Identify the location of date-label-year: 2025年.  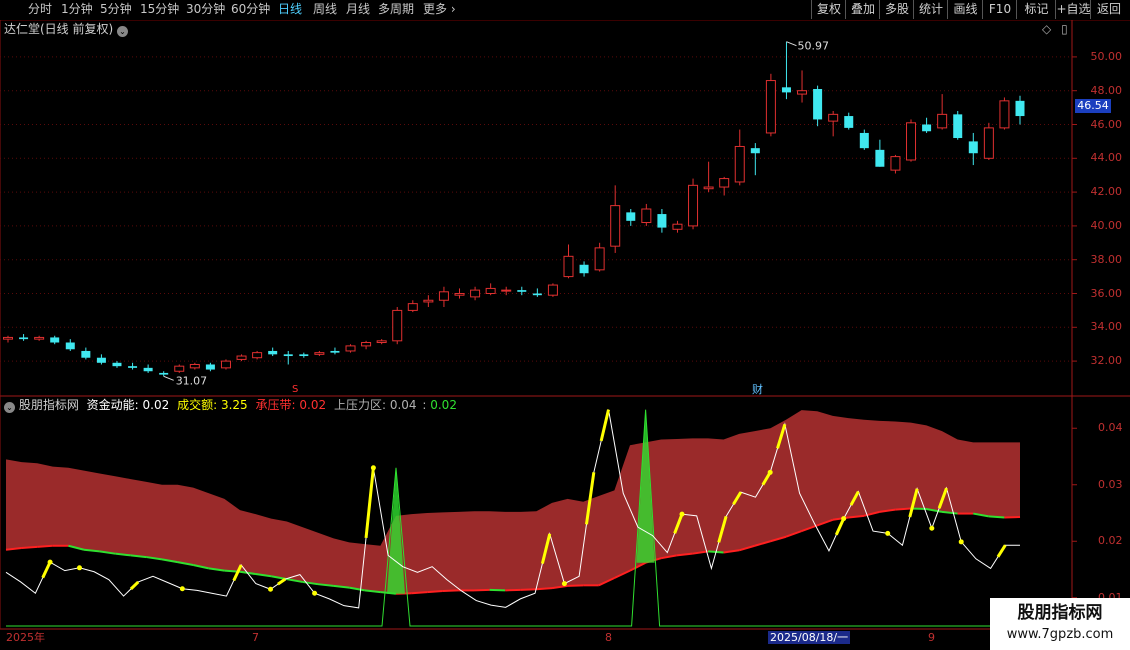
(25, 637).